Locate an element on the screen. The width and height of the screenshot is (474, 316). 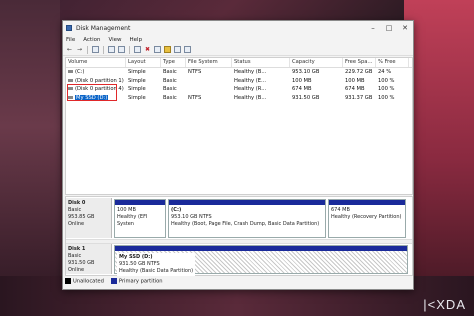
properties-icon is located at coordinates (111, 49).